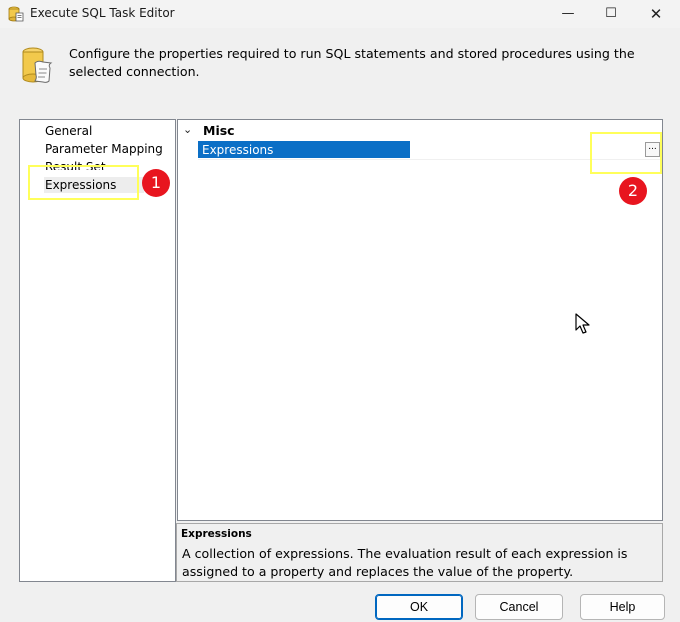 This screenshot has height=622, width=680. What do you see at coordinates (75, 164) in the screenshot?
I see `nav-item-result-set: Result Set` at bounding box center [75, 164].